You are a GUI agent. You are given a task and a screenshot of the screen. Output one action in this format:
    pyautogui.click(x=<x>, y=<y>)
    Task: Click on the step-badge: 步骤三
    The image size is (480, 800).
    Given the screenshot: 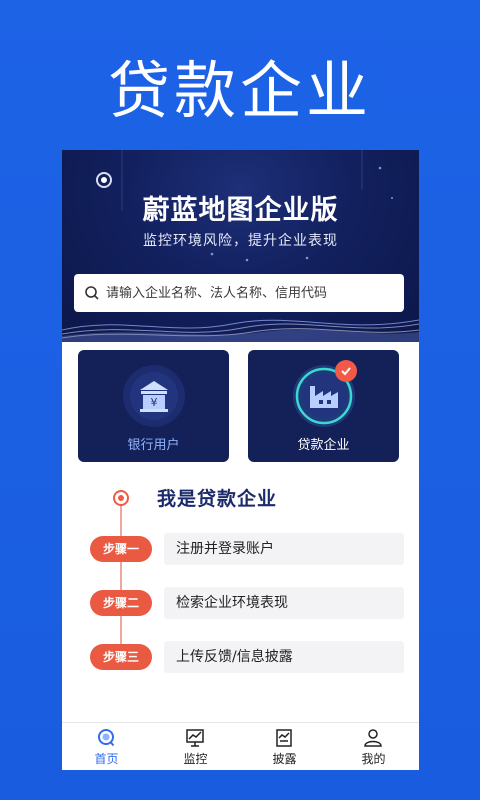 What is the action you would take?
    pyautogui.click(x=121, y=657)
    